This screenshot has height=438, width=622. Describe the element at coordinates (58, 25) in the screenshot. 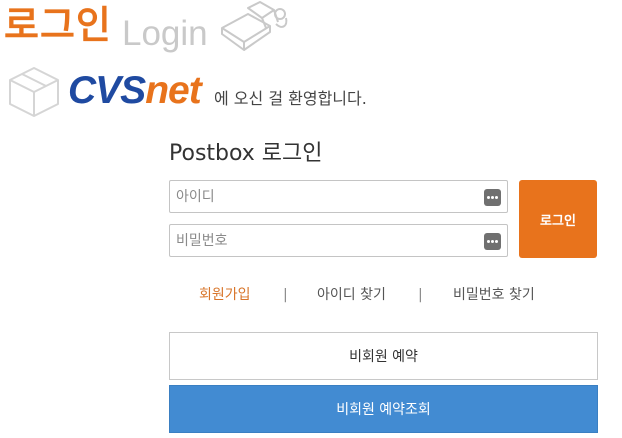

I see `header-title-korean: 로그인` at that location.